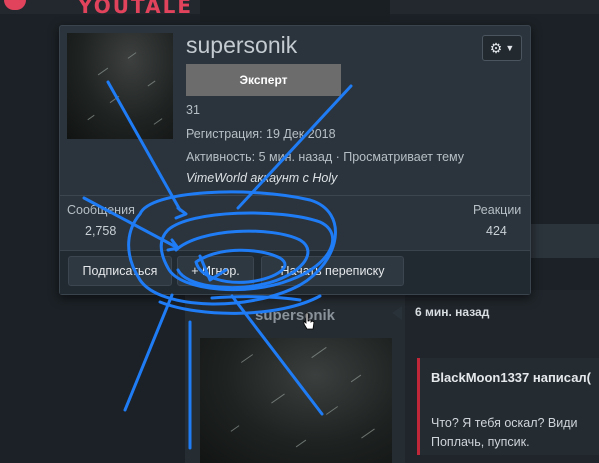 This screenshot has height=463, width=599. Describe the element at coordinates (263, 80) in the screenshot. I see `rank-badge: Эксперт` at that location.